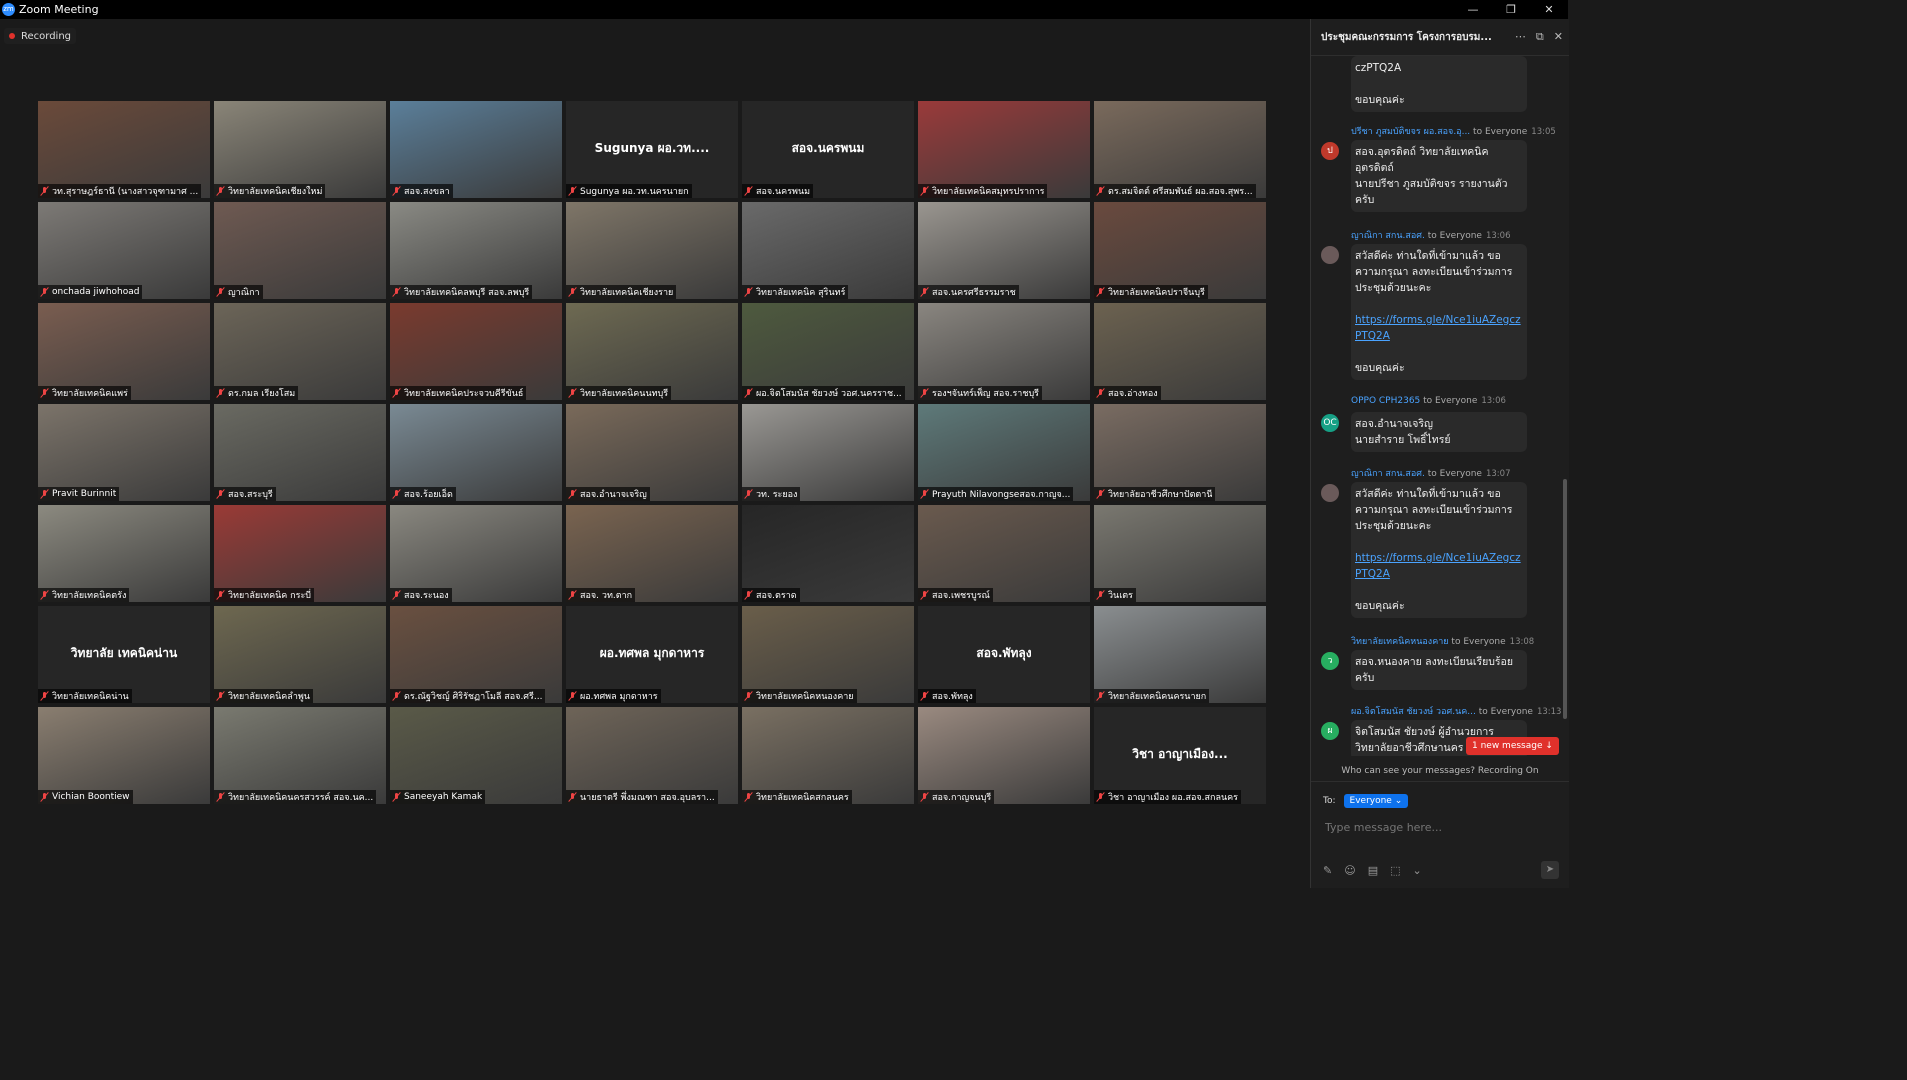  Describe the element at coordinates (1373, 870) in the screenshot. I see `file-icon: ▤` at that location.